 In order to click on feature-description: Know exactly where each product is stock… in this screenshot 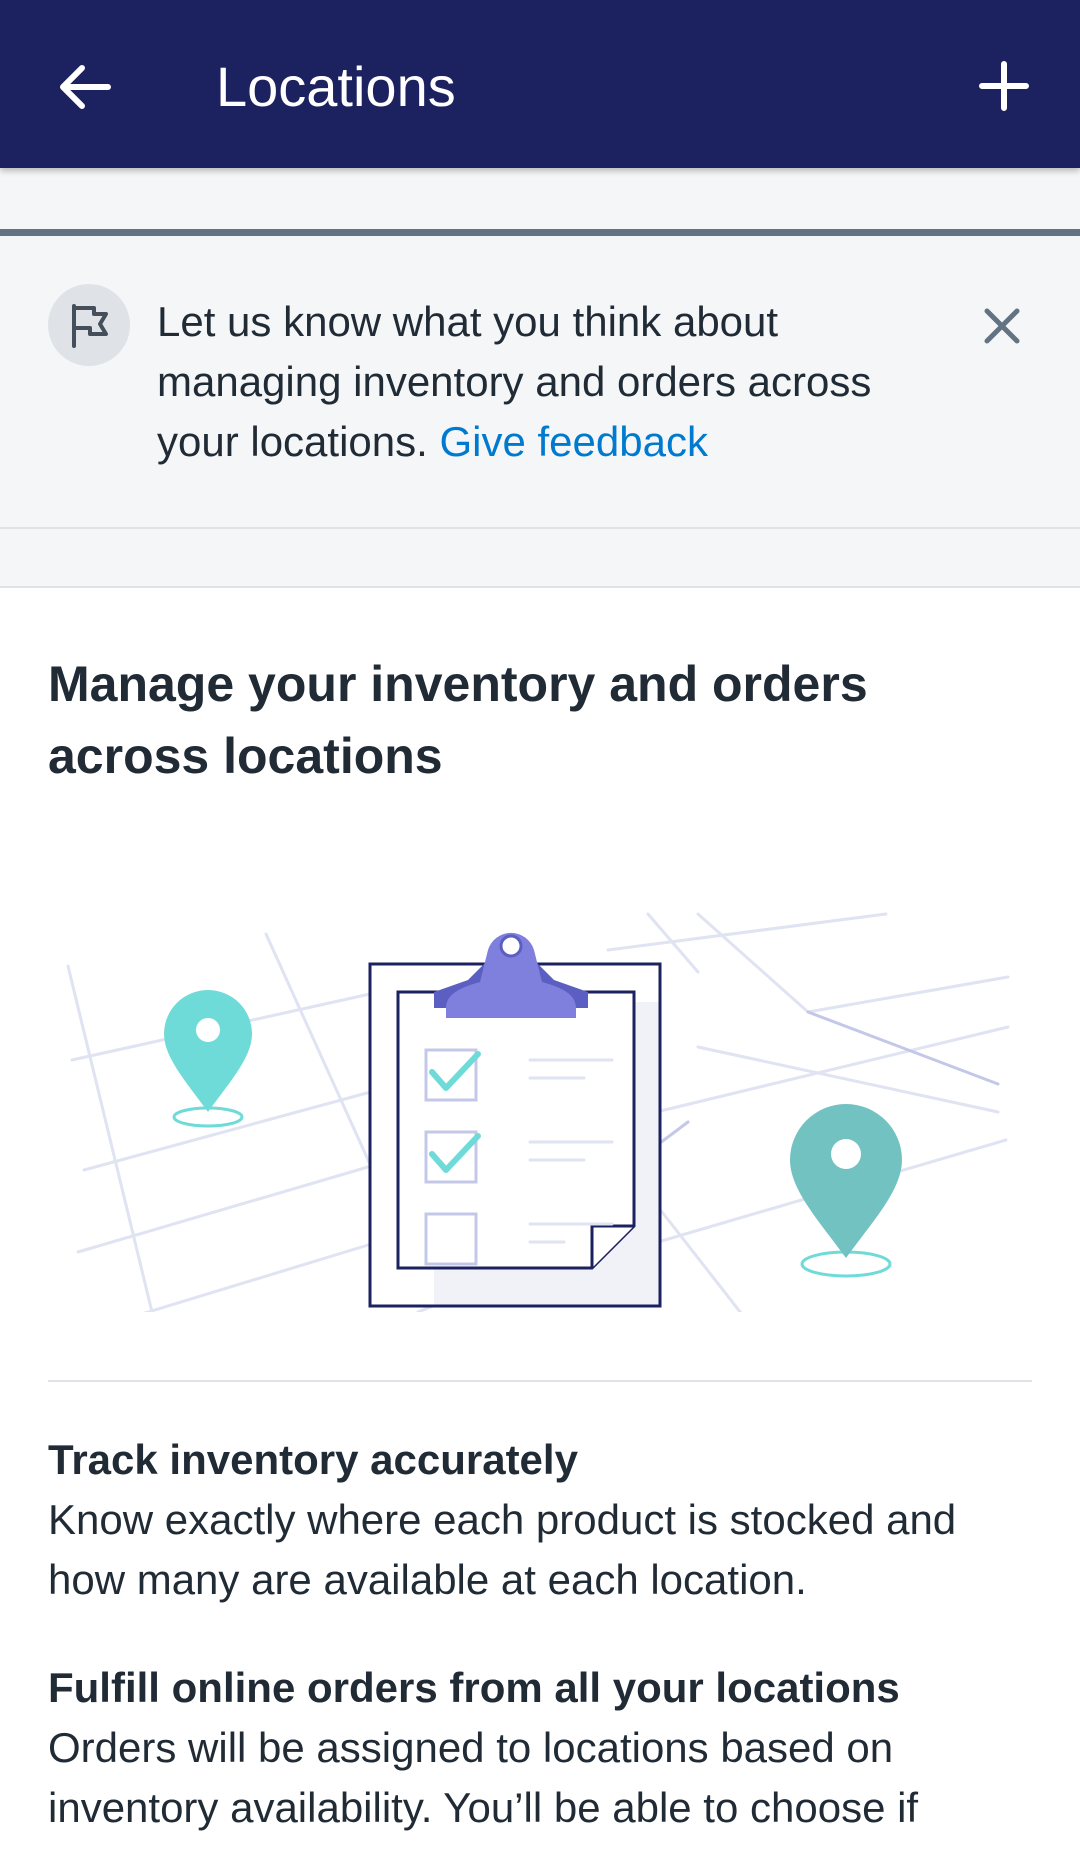, I will do `click(502, 1549)`.